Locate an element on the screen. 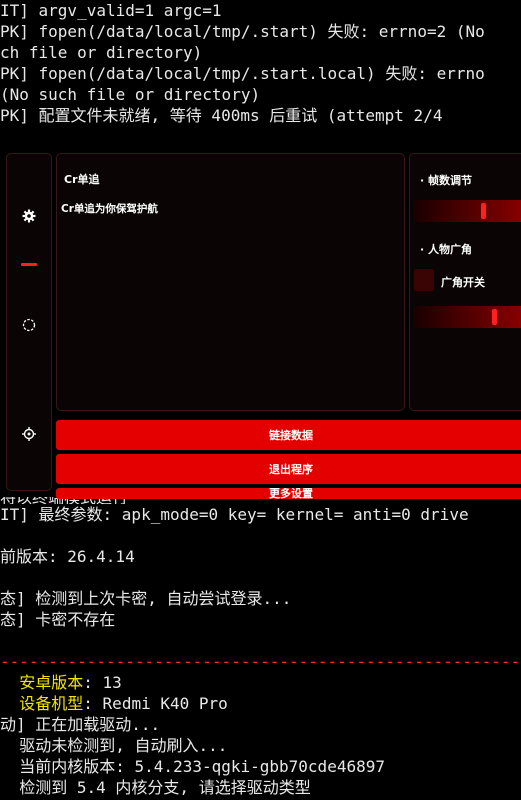 This screenshot has width=521, height=800. wide-angle-slider is located at coordinates (467, 317).